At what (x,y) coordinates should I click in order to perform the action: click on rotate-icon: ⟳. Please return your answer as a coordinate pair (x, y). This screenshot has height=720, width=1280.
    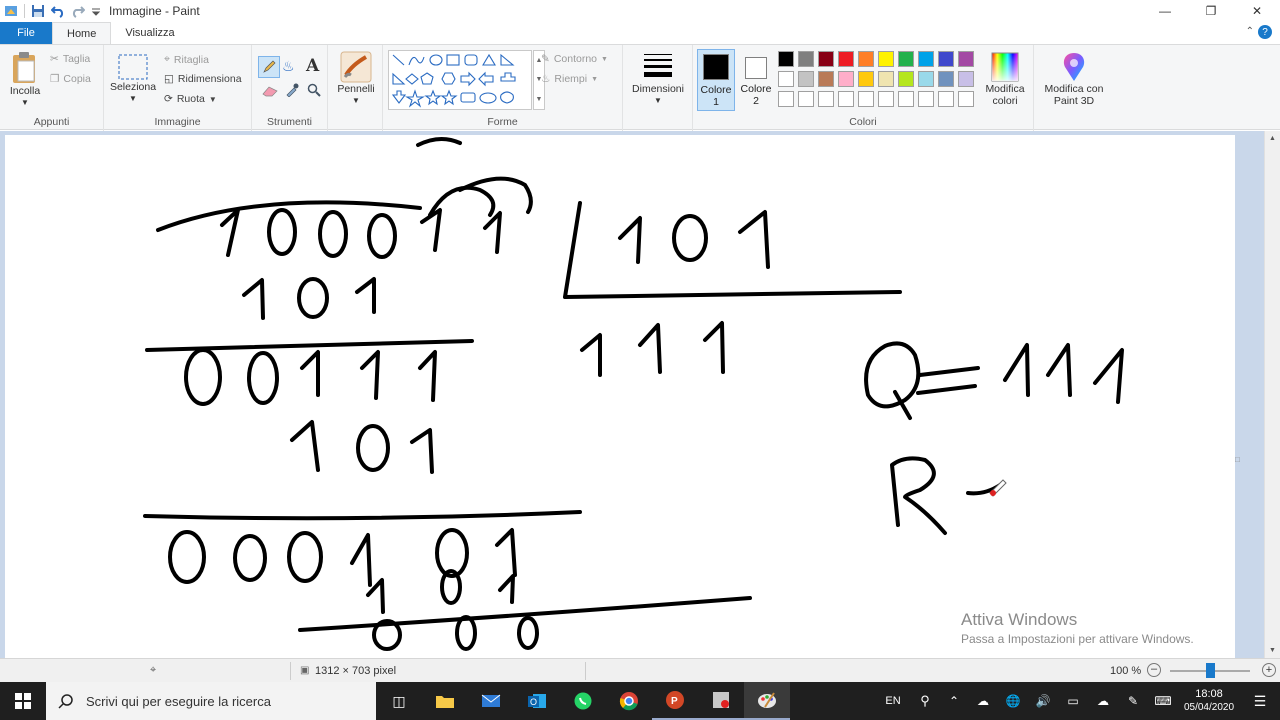
    Looking at the image, I should click on (168, 99).